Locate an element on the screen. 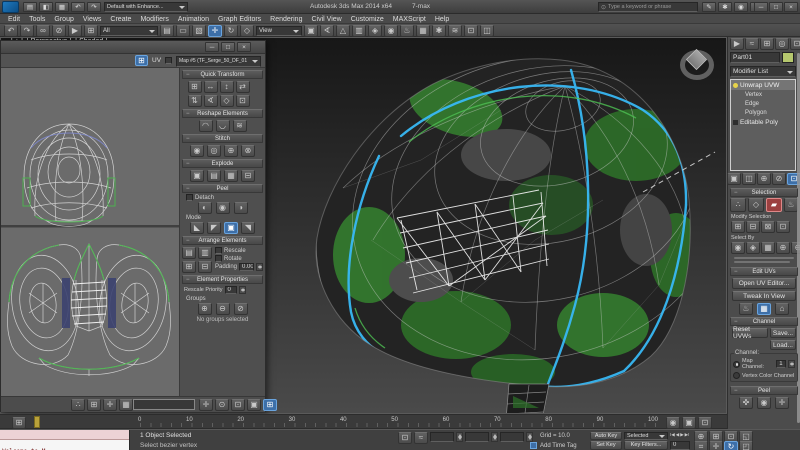 The width and height of the screenshot is (800, 450). quick-transform-icon: ↕ is located at coordinates (226, 87).